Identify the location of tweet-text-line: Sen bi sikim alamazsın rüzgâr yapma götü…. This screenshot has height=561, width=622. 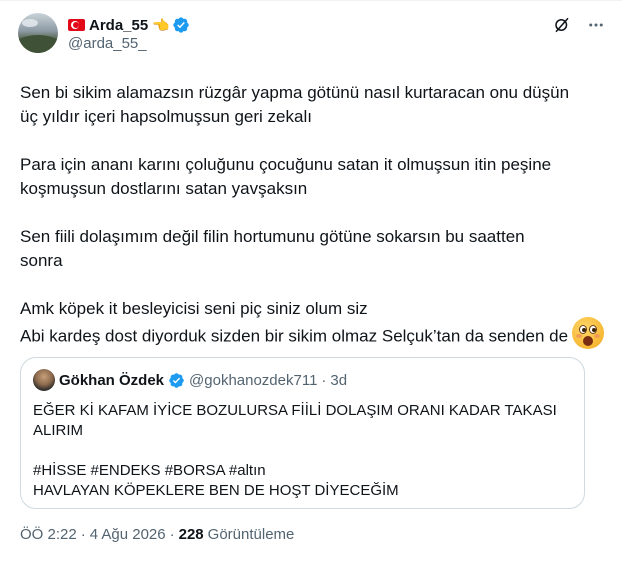
(295, 92).